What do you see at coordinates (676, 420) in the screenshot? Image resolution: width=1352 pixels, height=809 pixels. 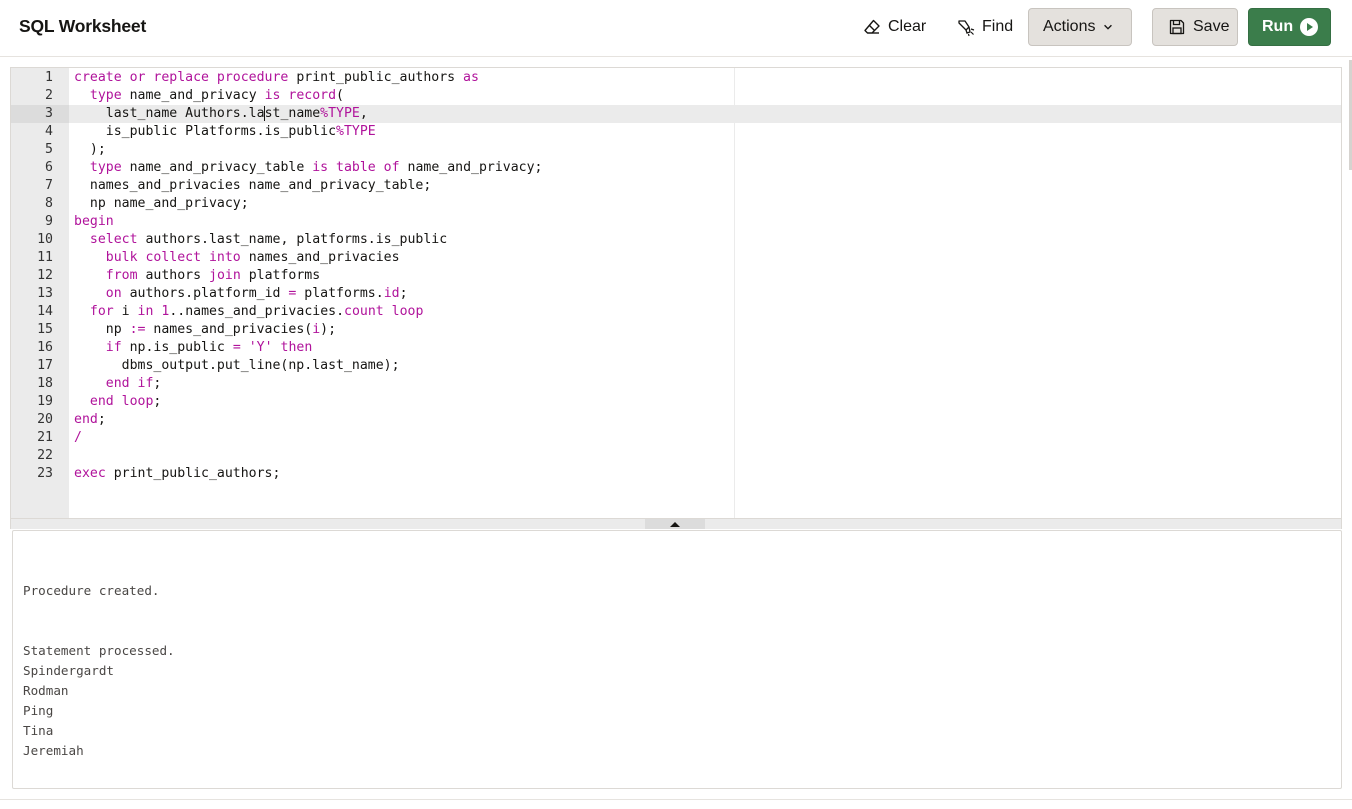 I see `code-line: 20 end;` at bounding box center [676, 420].